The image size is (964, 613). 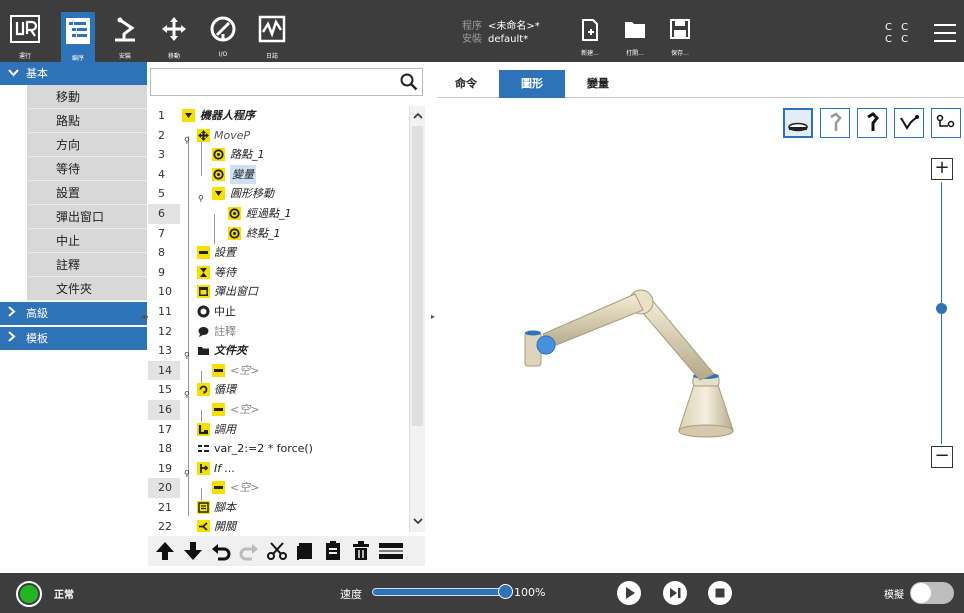 What do you see at coordinates (87, 217) in the screenshot?
I see `nav-item-popup: 彈出窗口` at bounding box center [87, 217].